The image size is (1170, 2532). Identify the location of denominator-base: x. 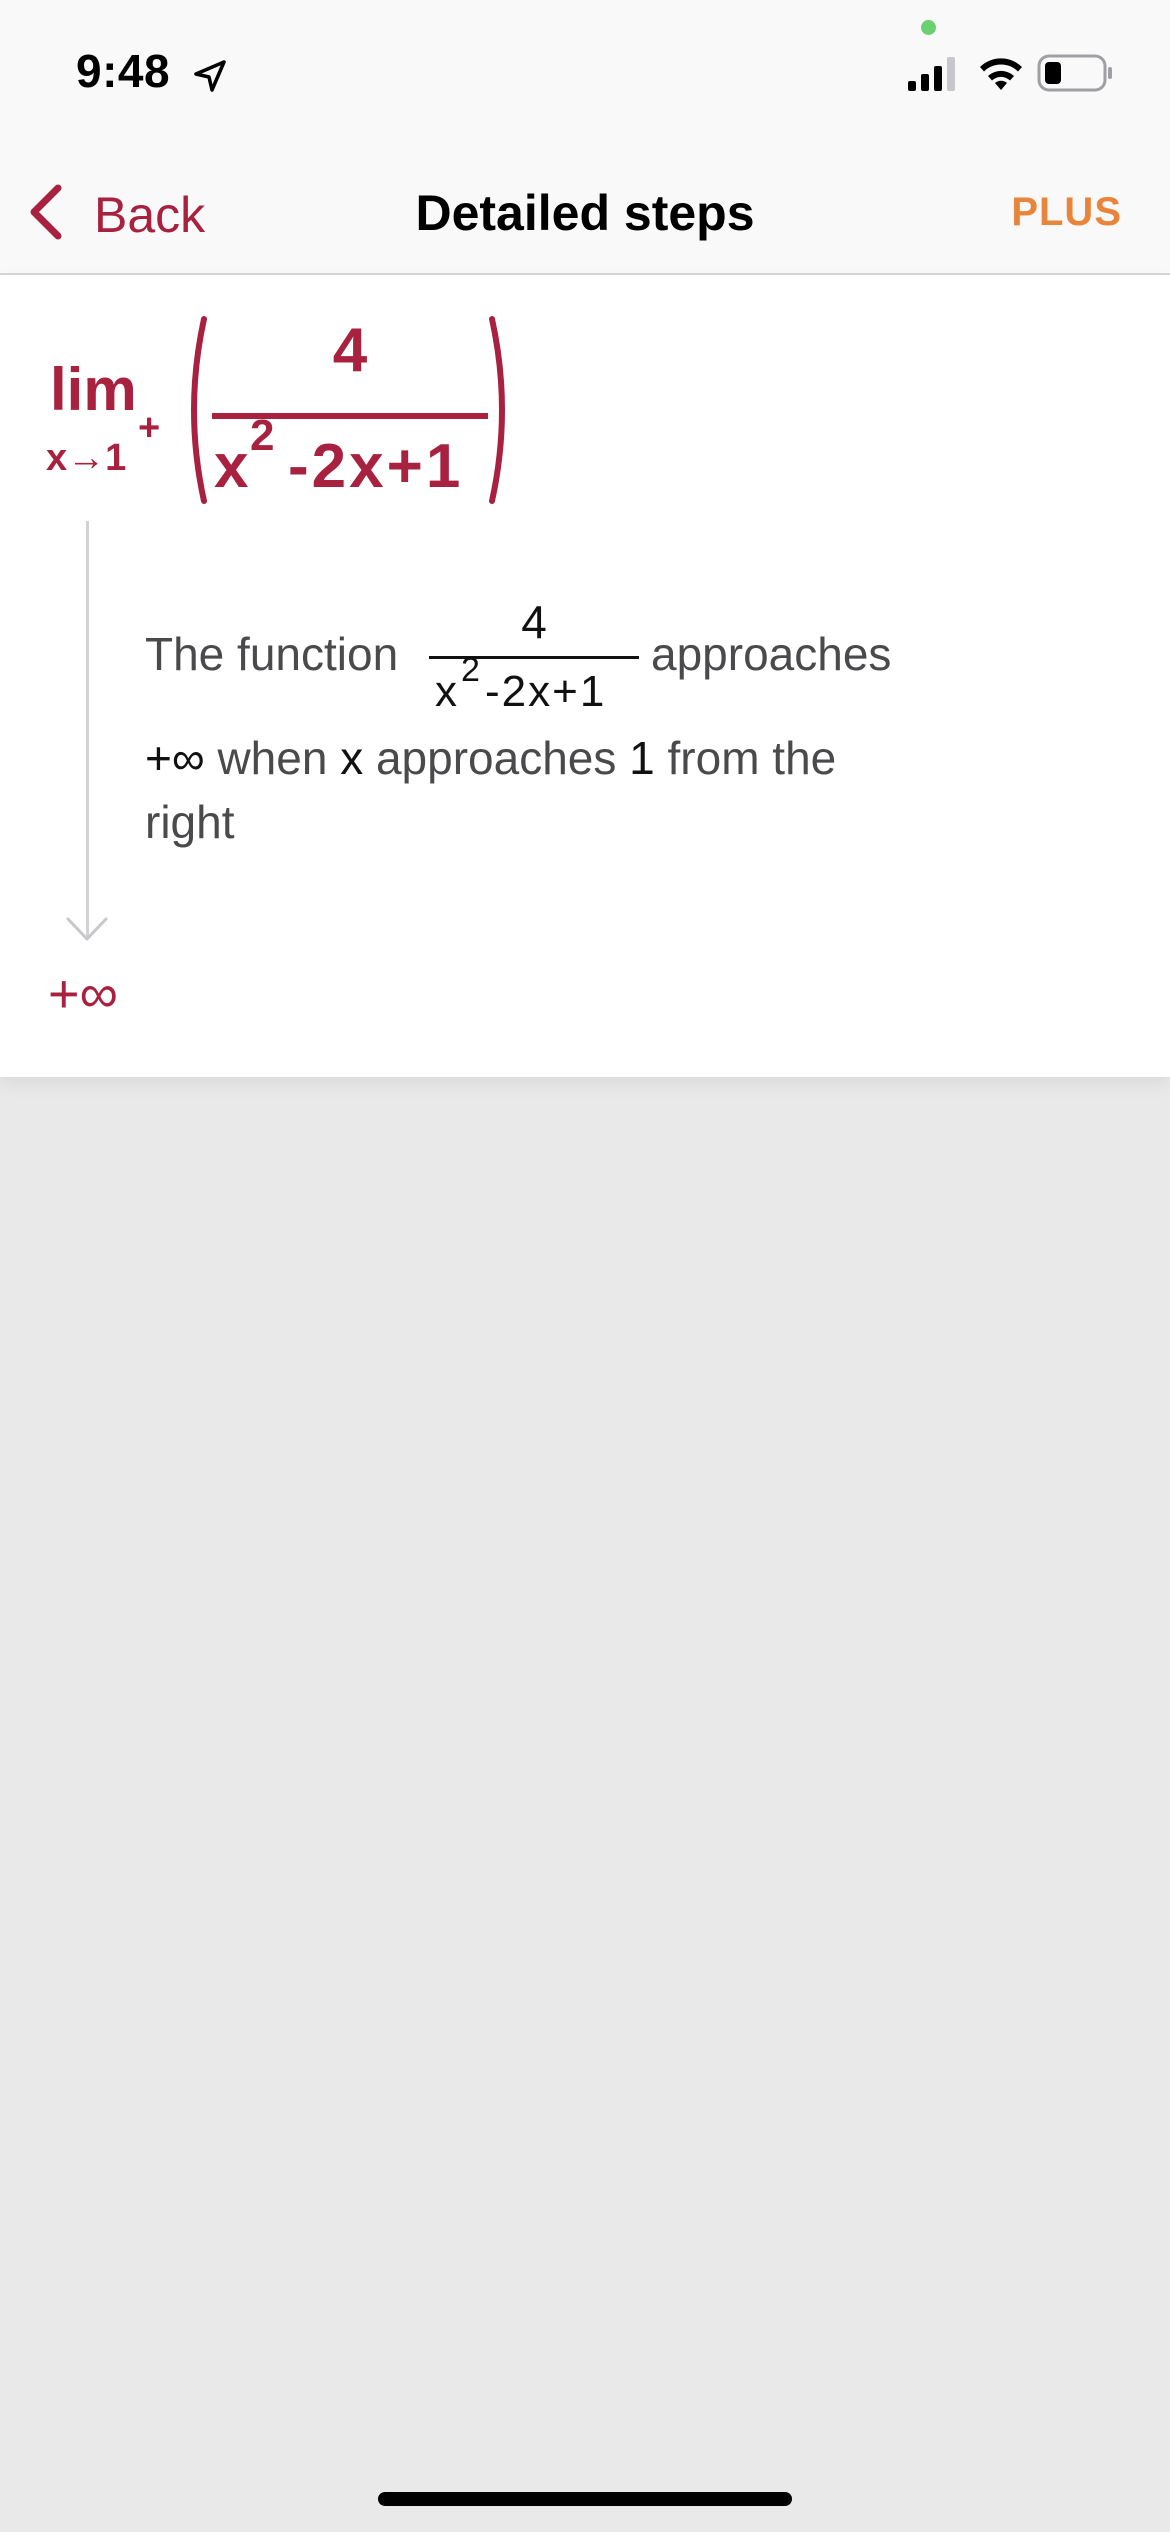
(231, 466).